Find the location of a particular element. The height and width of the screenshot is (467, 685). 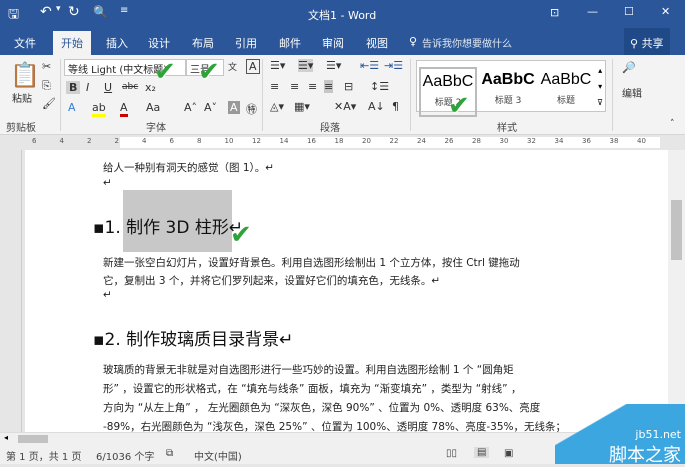

format-painter-icon: 🖌 is located at coordinates (49, 103).